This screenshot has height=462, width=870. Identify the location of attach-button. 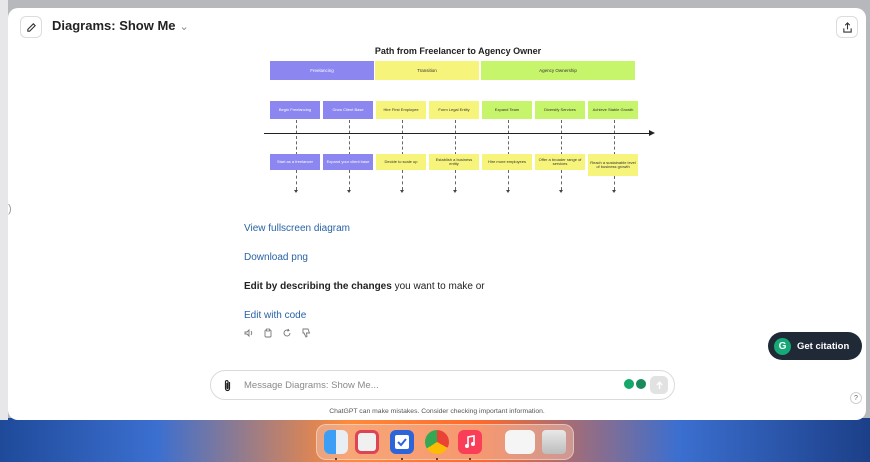
(227, 388).